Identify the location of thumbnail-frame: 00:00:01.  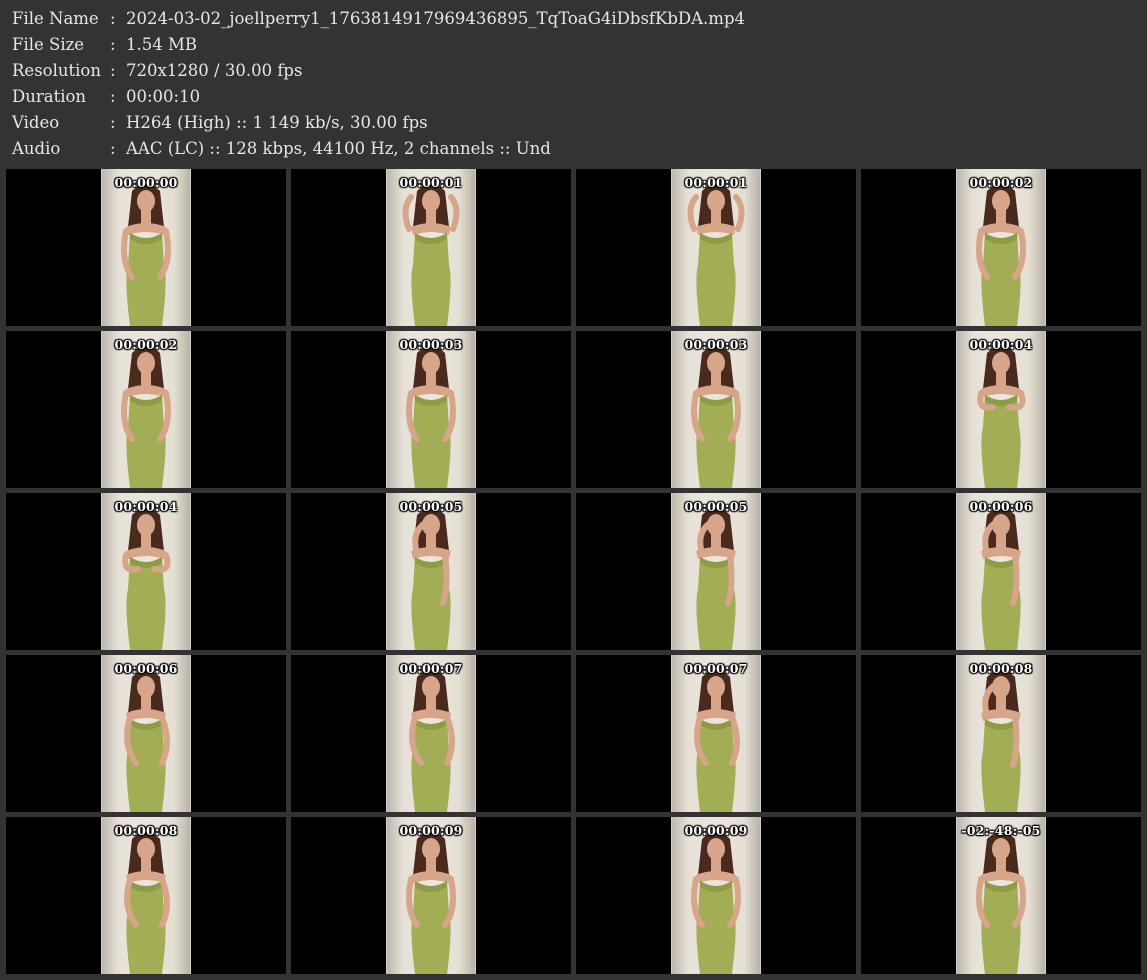
(716, 247).